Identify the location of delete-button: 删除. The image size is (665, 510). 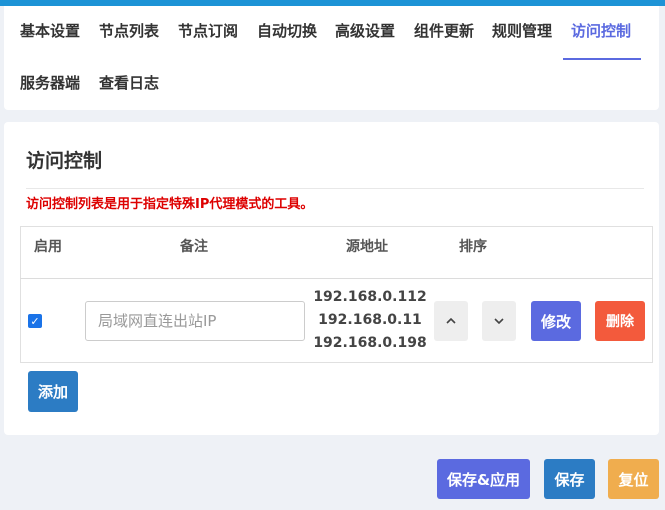
(620, 321).